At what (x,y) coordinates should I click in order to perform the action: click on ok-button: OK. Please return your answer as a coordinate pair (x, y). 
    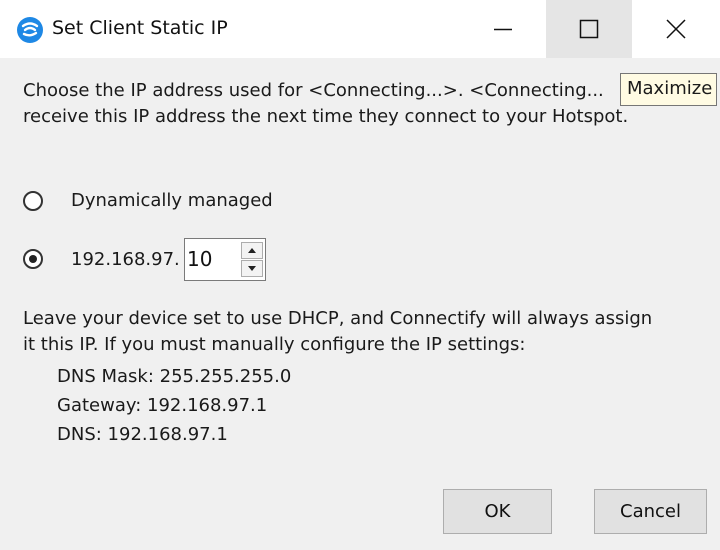
    Looking at the image, I should click on (497, 511).